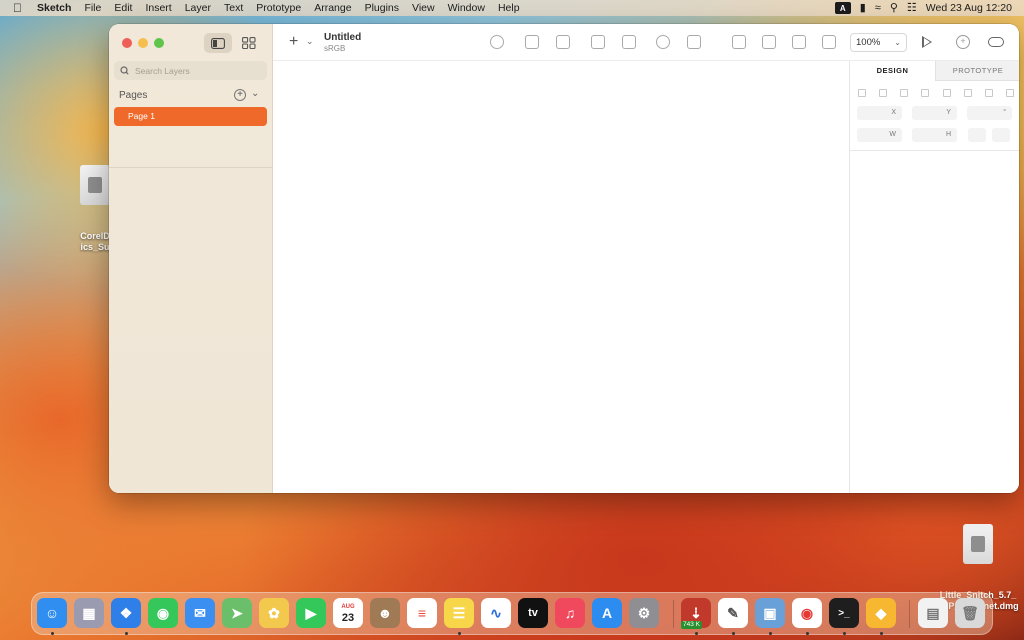 This screenshot has height=640, width=1024. Describe the element at coordinates (385, 613) in the screenshot. I see `dock-contacts-icon: ☻` at that location.